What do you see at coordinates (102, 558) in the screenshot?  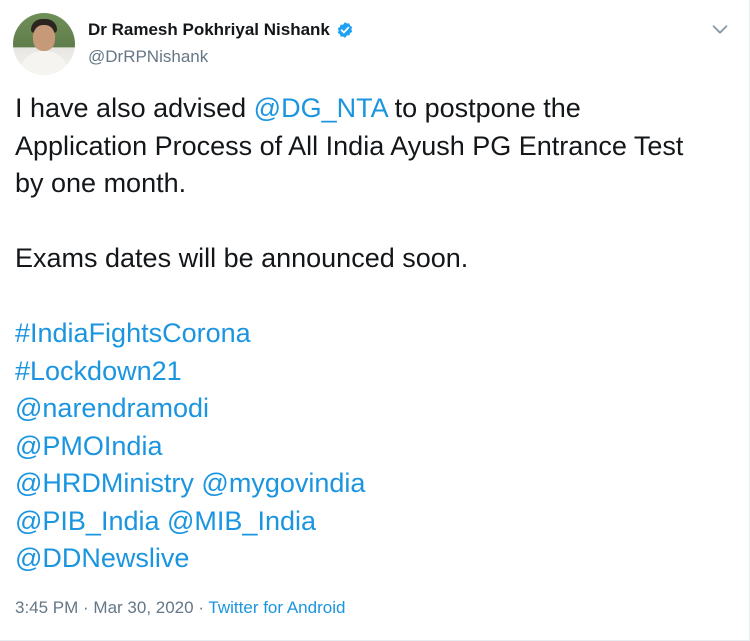 I see `mention-link: @DDNewslive` at bounding box center [102, 558].